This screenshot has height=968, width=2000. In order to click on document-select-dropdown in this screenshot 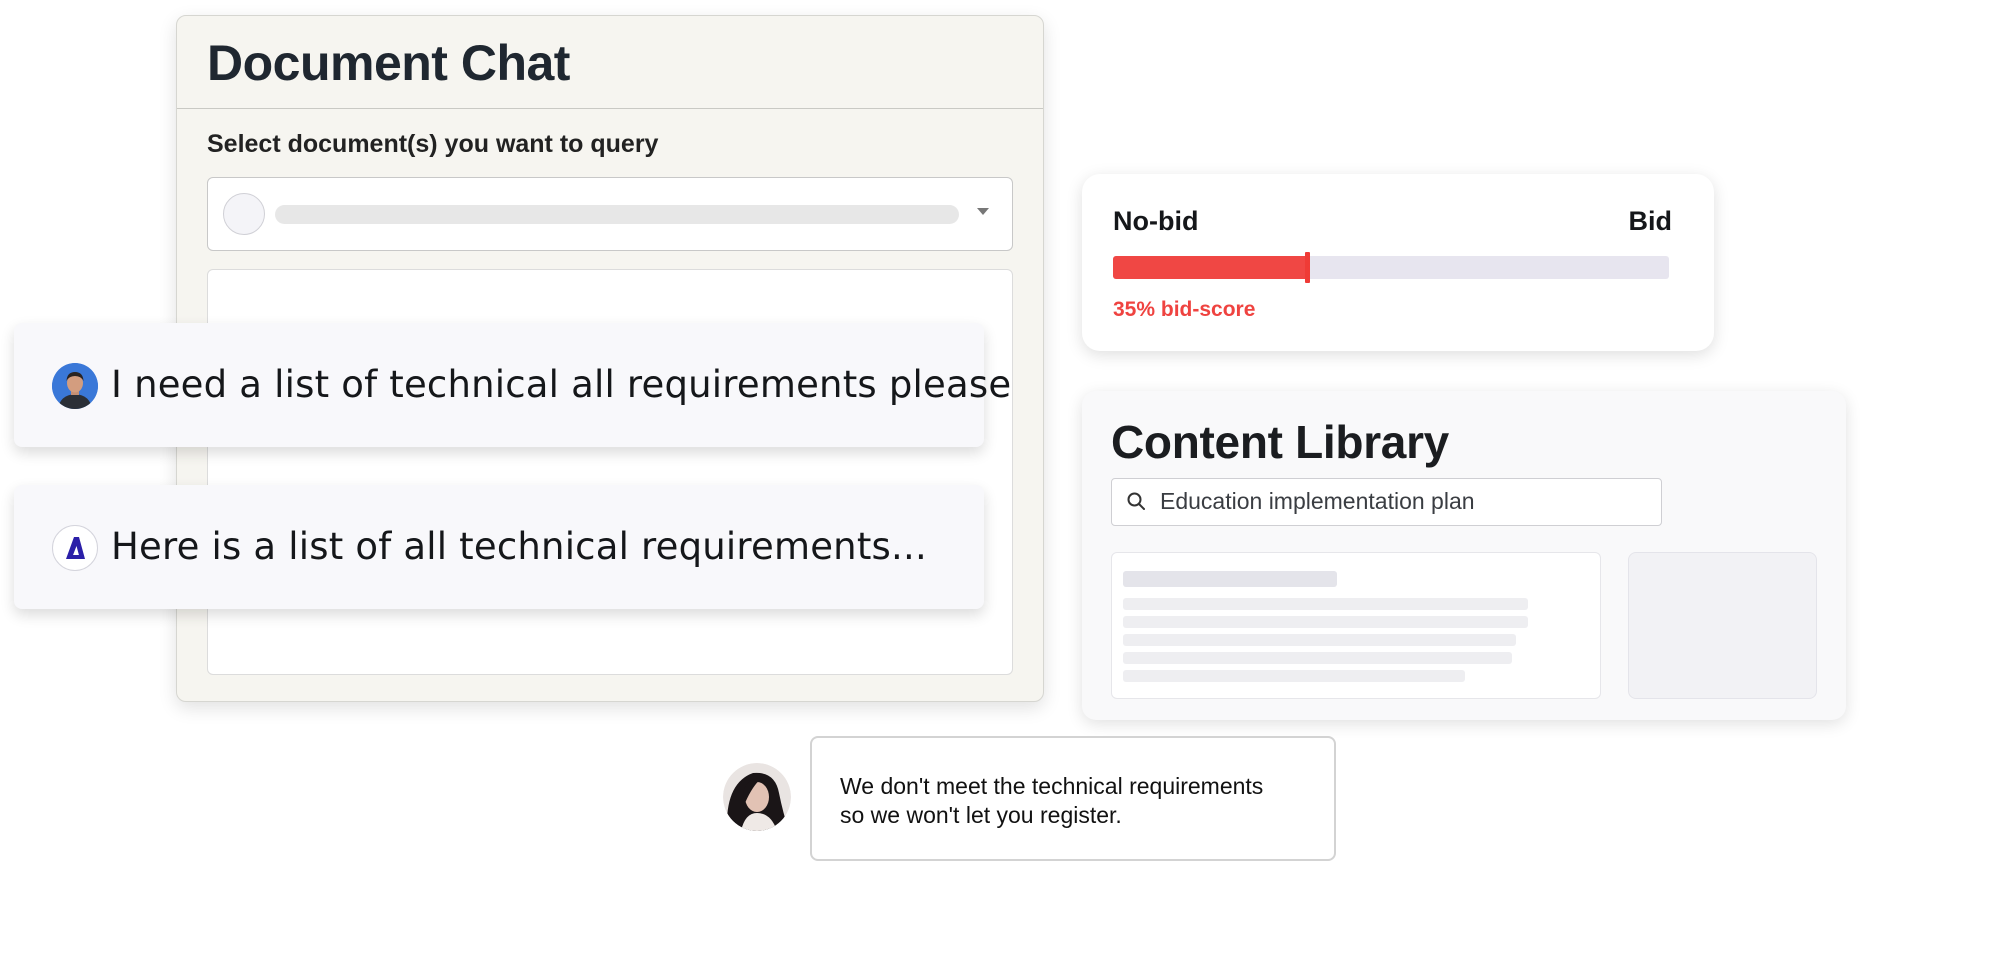, I will do `click(610, 214)`.